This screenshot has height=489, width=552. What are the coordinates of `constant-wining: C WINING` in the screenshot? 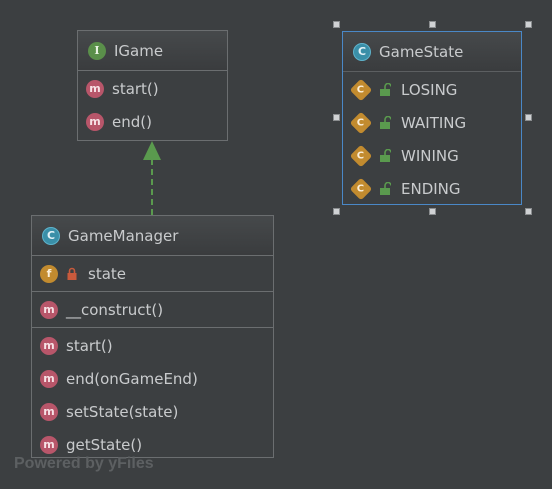 It's located at (432, 155).